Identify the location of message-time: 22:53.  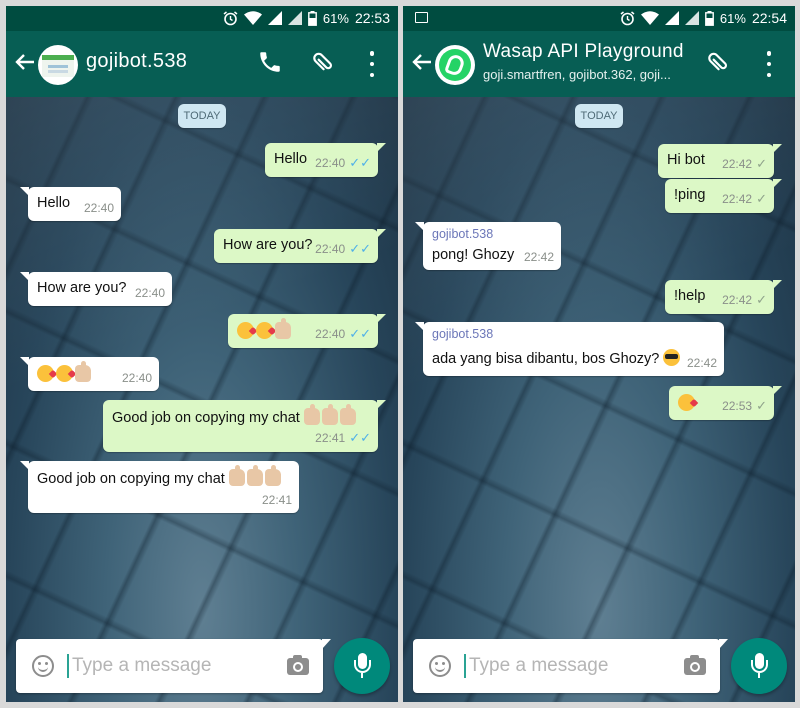
(737, 406).